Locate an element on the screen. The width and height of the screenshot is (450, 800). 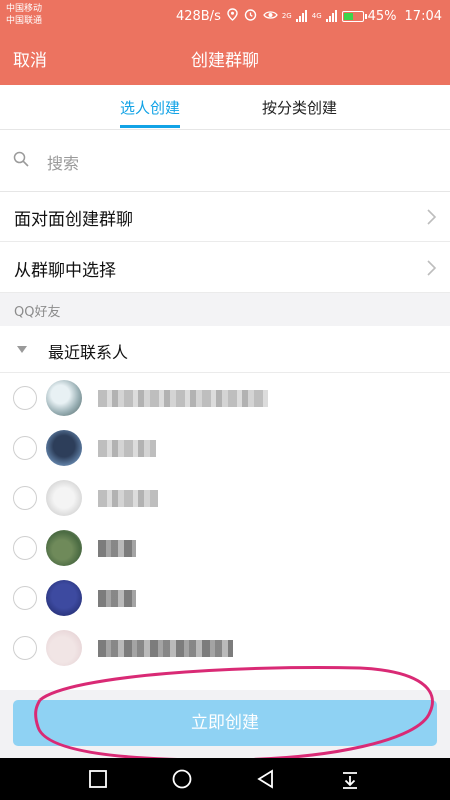
tab-bar: 选人创建 按分类创建 is located at coordinates (225, 107).